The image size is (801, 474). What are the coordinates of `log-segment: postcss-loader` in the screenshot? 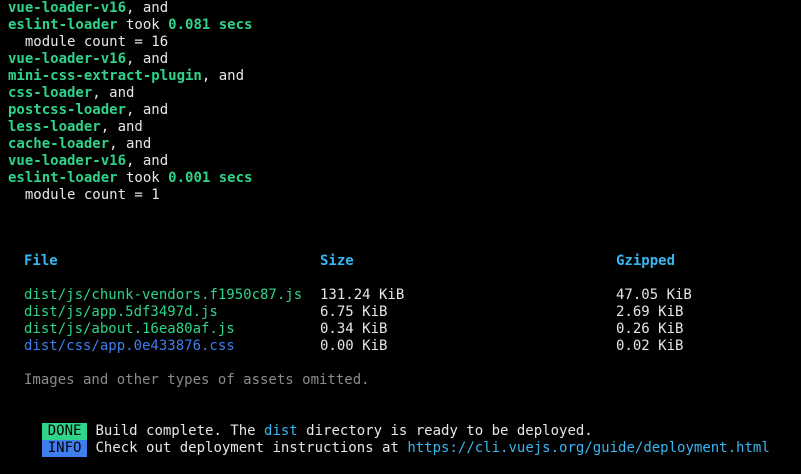 It's located at (67, 110).